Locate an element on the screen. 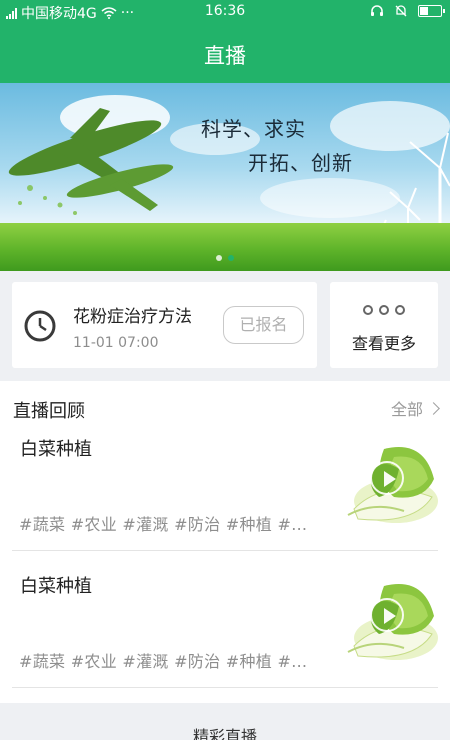  featured-live-title: 精彩直播 is located at coordinates (224, 733).